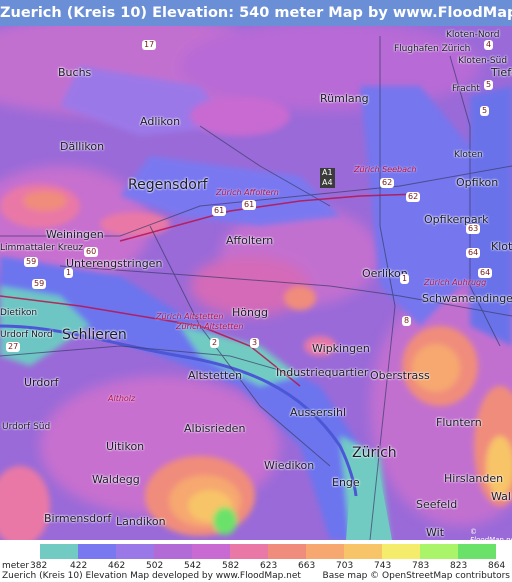  I want to click on place-label-unterengstringen: Unterengstringen, so click(114, 263).